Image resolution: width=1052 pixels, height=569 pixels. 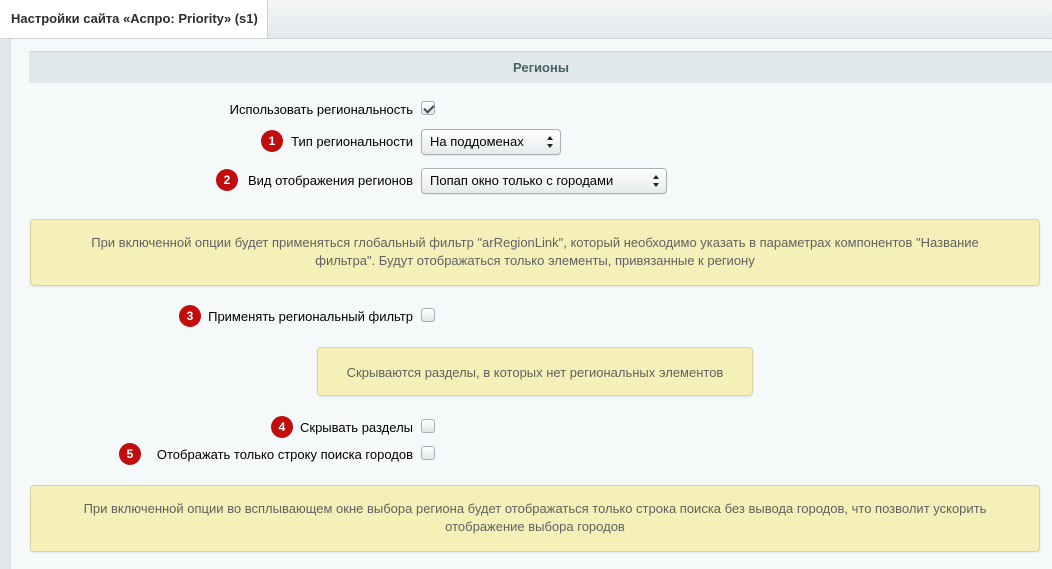 What do you see at coordinates (284, 454) in the screenshot?
I see `cities-search-only-label: Отображать только строку поиска городов` at bounding box center [284, 454].